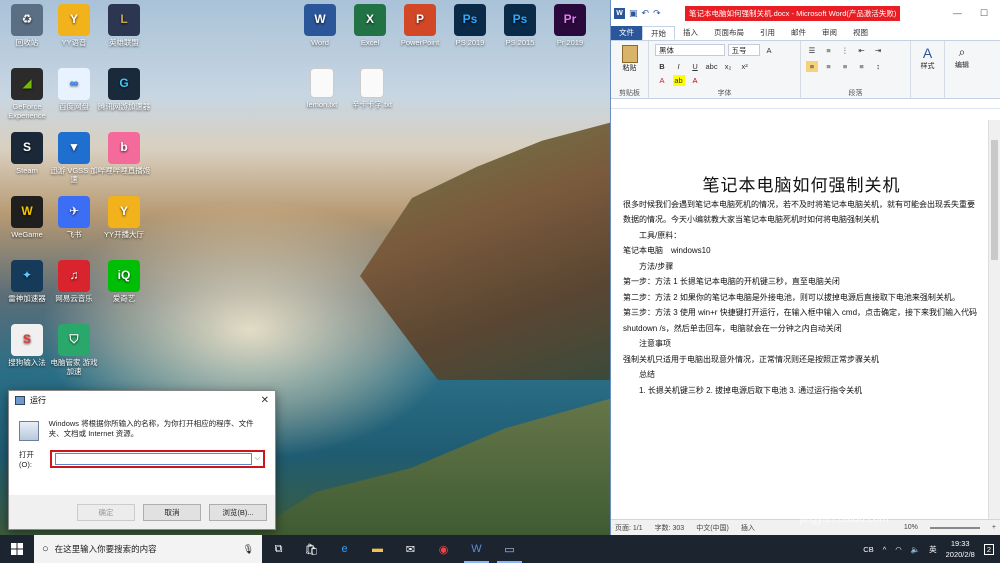 This screenshot has height=563, width=1000. I want to click on underline-button: U, so click(695, 66).